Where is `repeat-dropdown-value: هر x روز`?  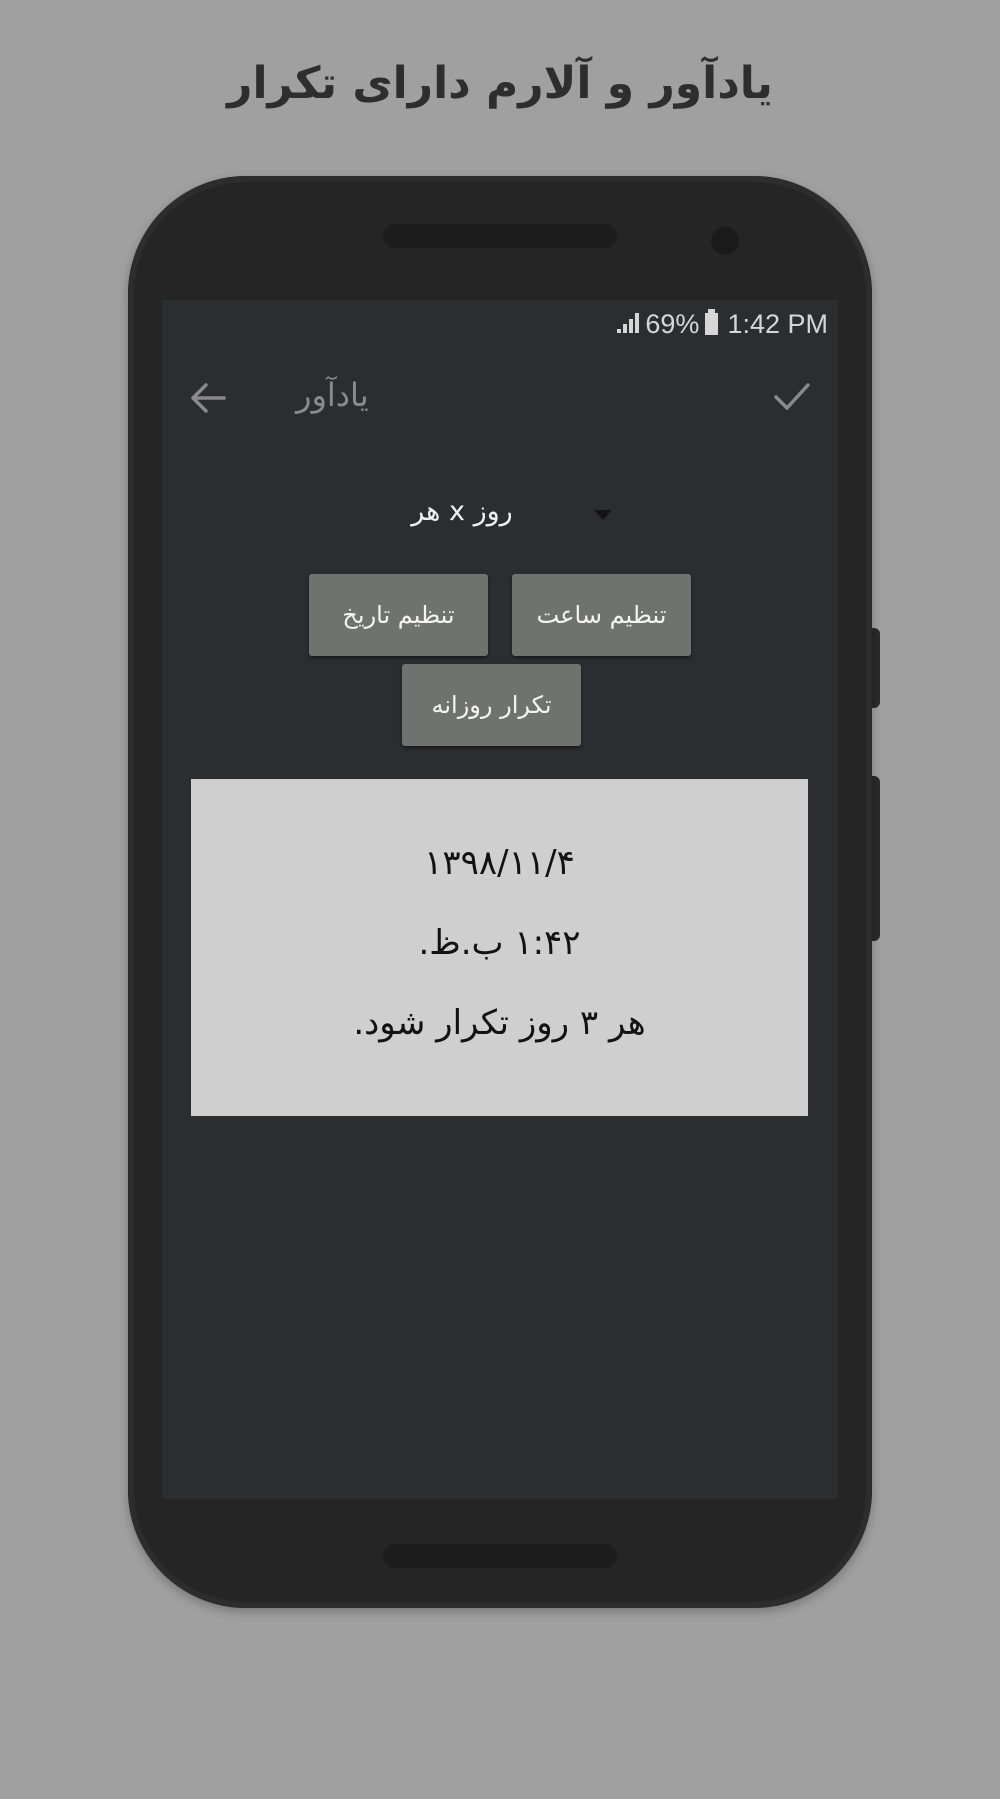
repeat-dropdown-value: هر x روز is located at coordinates (462, 511).